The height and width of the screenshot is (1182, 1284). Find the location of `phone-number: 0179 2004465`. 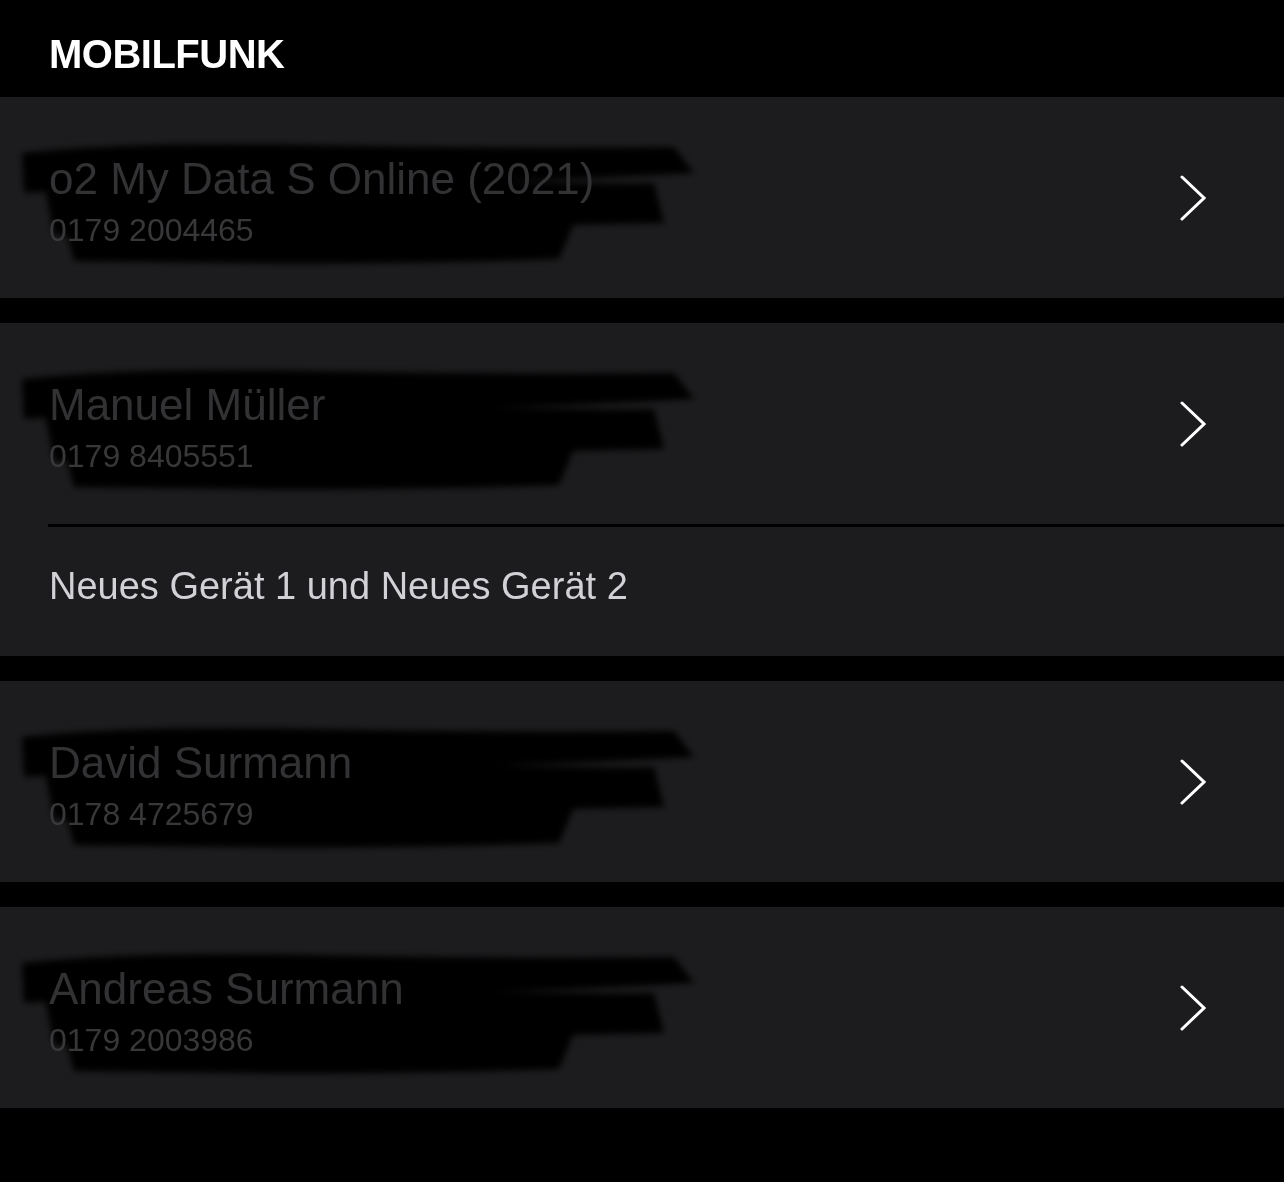

phone-number: 0179 2004465 is located at coordinates (151, 229).